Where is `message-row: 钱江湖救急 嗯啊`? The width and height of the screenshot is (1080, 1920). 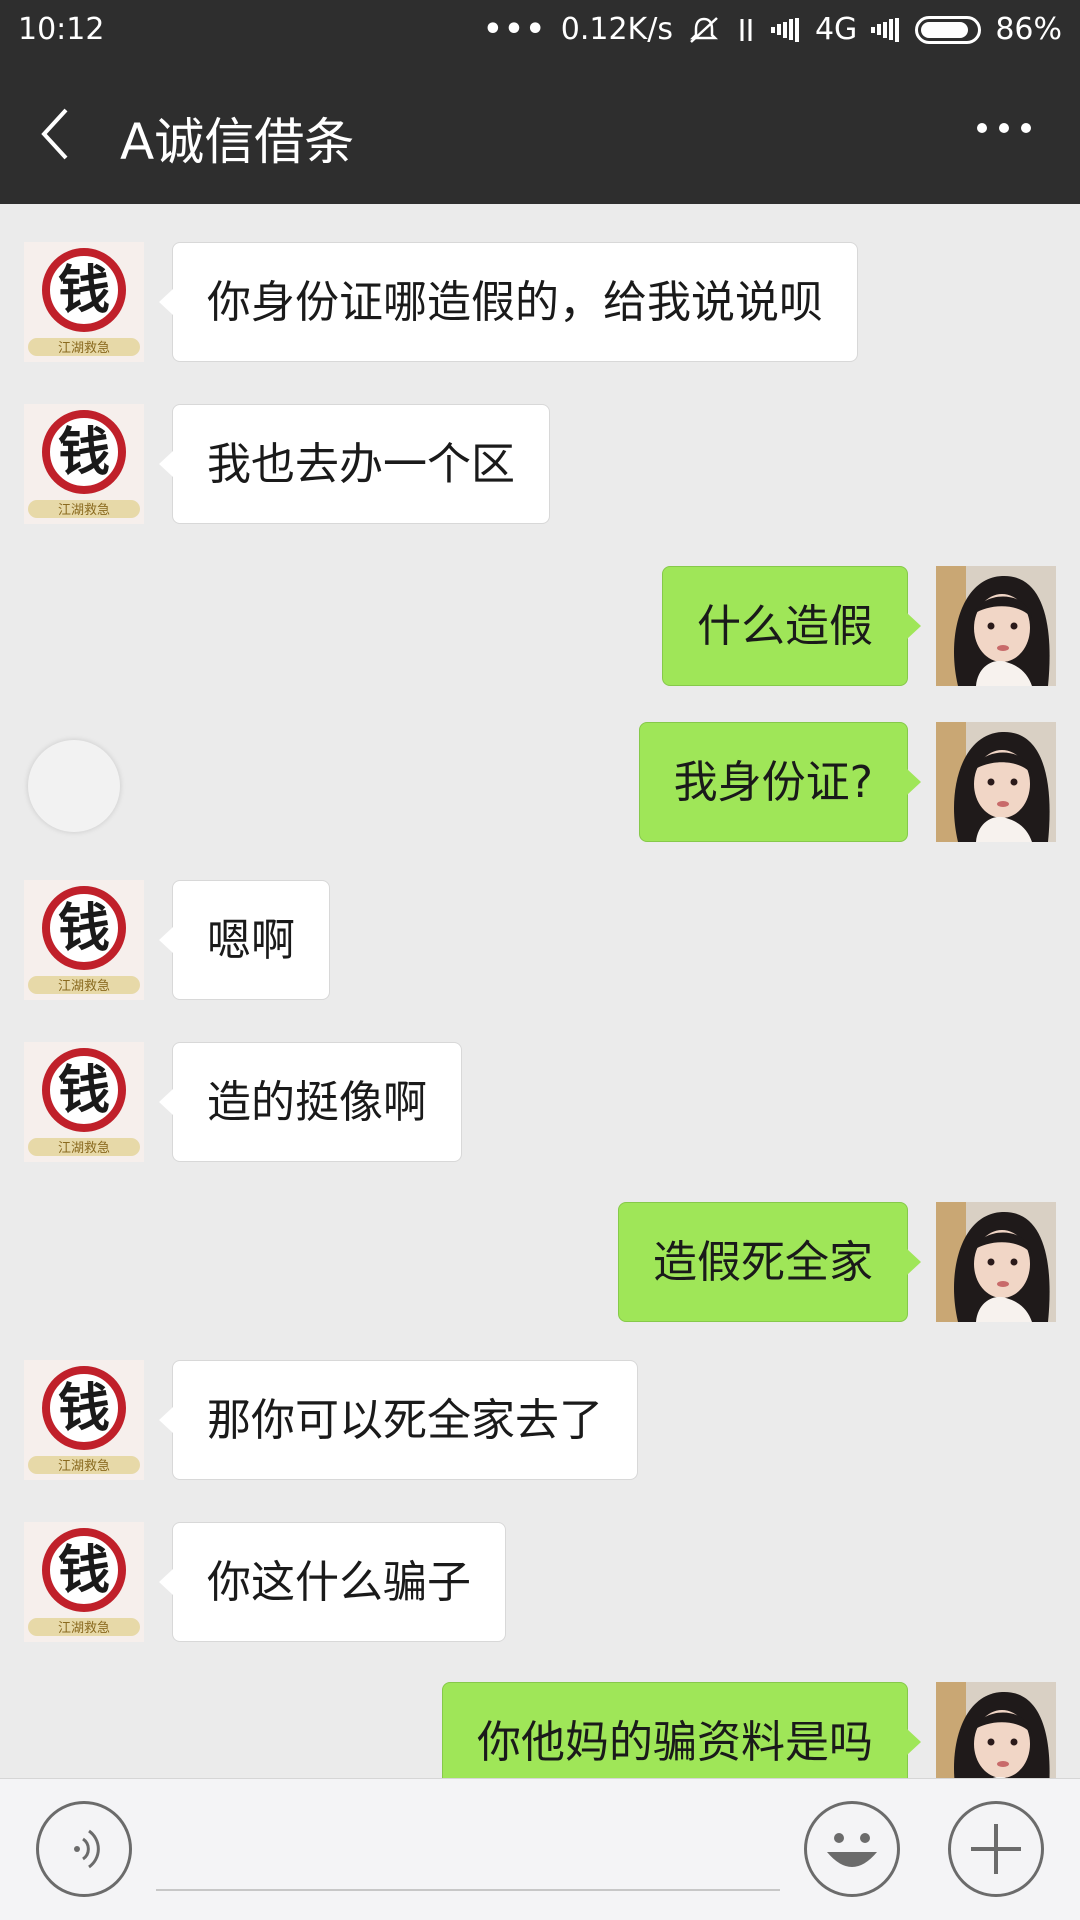
message-row: 钱江湖救急 嗯啊 is located at coordinates (540, 940).